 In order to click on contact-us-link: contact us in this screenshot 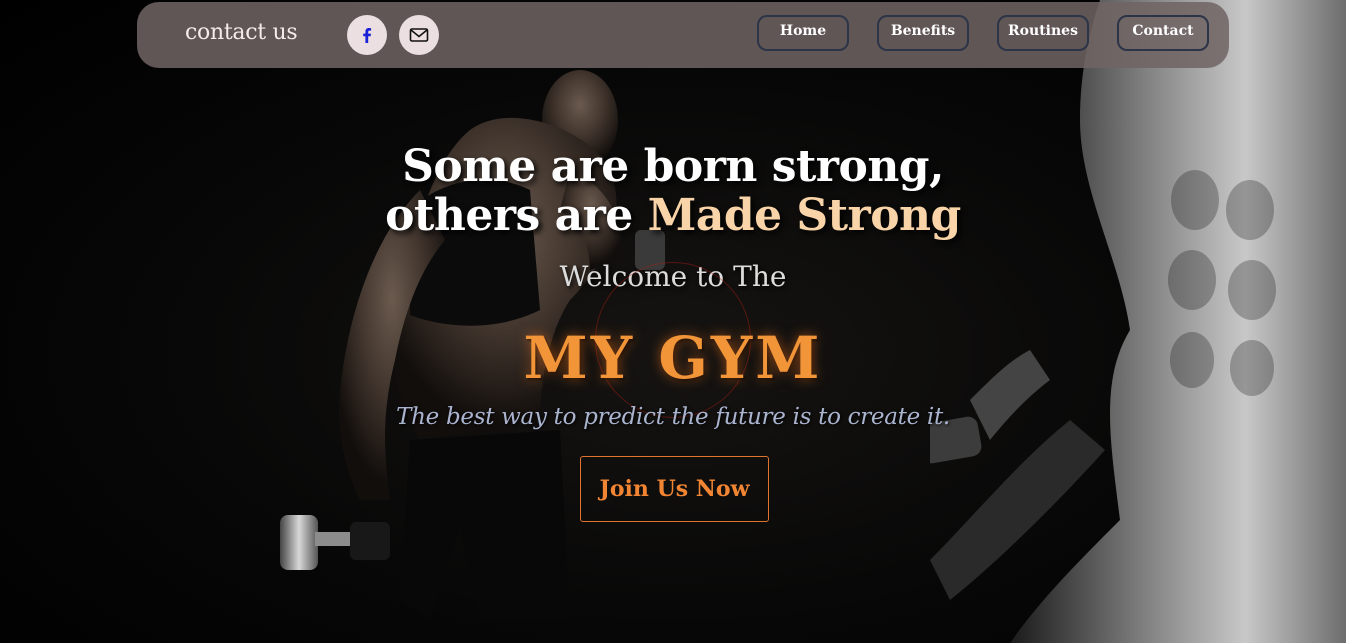, I will do `click(241, 32)`.